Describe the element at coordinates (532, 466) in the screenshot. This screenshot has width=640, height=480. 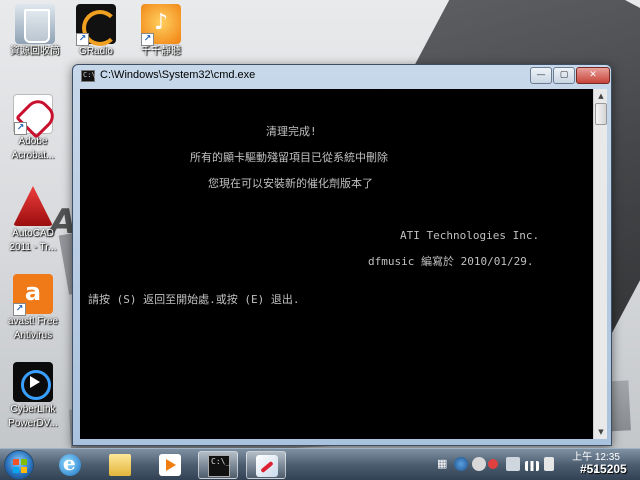
I see `network-signal-icon` at that location.